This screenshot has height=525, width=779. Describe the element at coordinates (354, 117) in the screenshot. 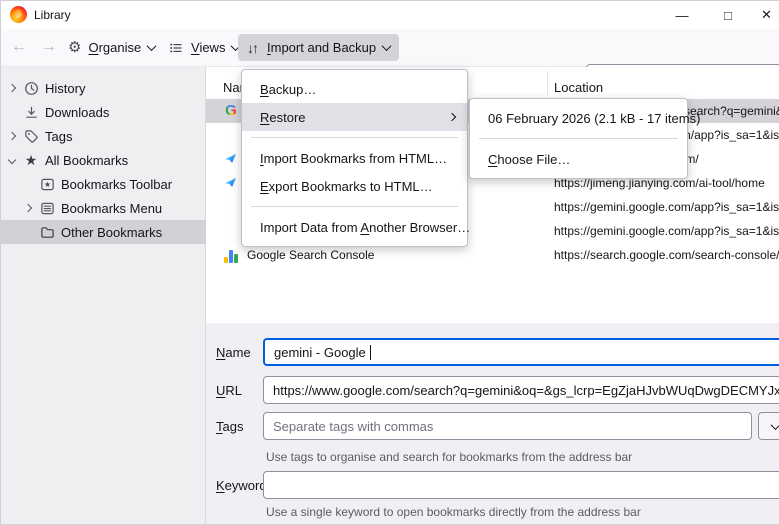

I see `menu-item-restore: Restore` at that location.